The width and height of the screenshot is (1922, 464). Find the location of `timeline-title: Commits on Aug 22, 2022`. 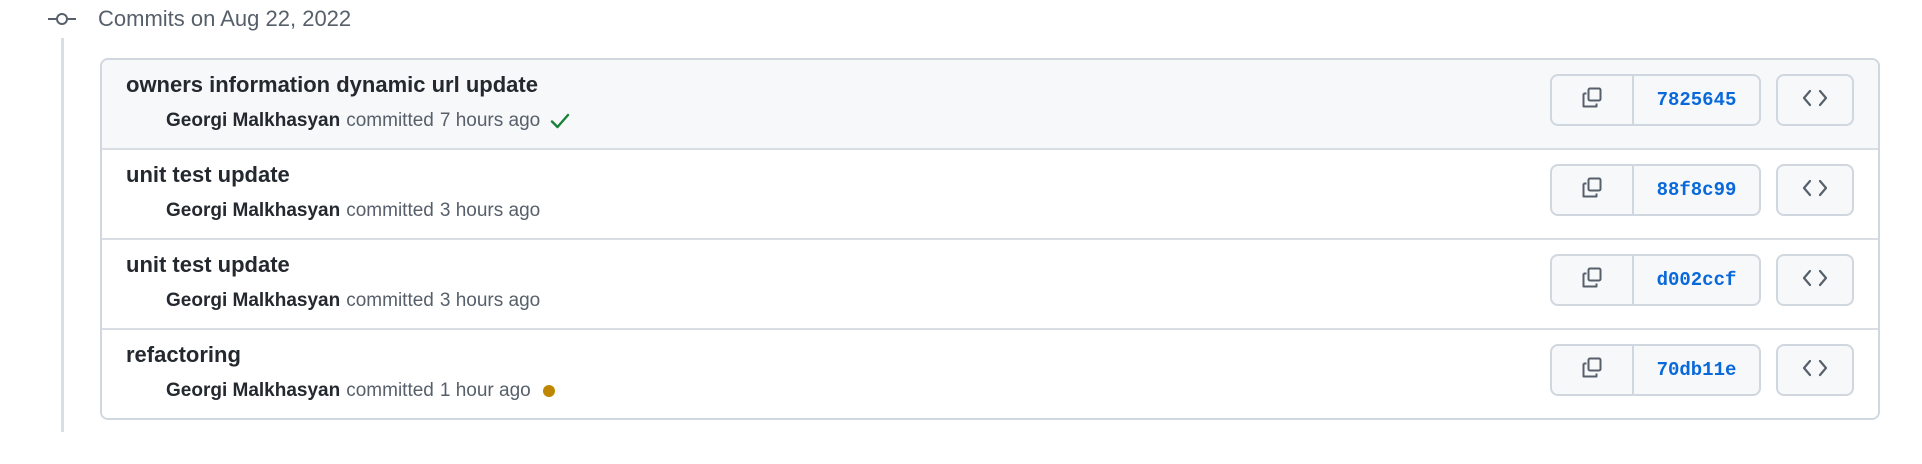

timeline-title: Commits on Aug 22, 2022 is located at coordinates (225, 18).